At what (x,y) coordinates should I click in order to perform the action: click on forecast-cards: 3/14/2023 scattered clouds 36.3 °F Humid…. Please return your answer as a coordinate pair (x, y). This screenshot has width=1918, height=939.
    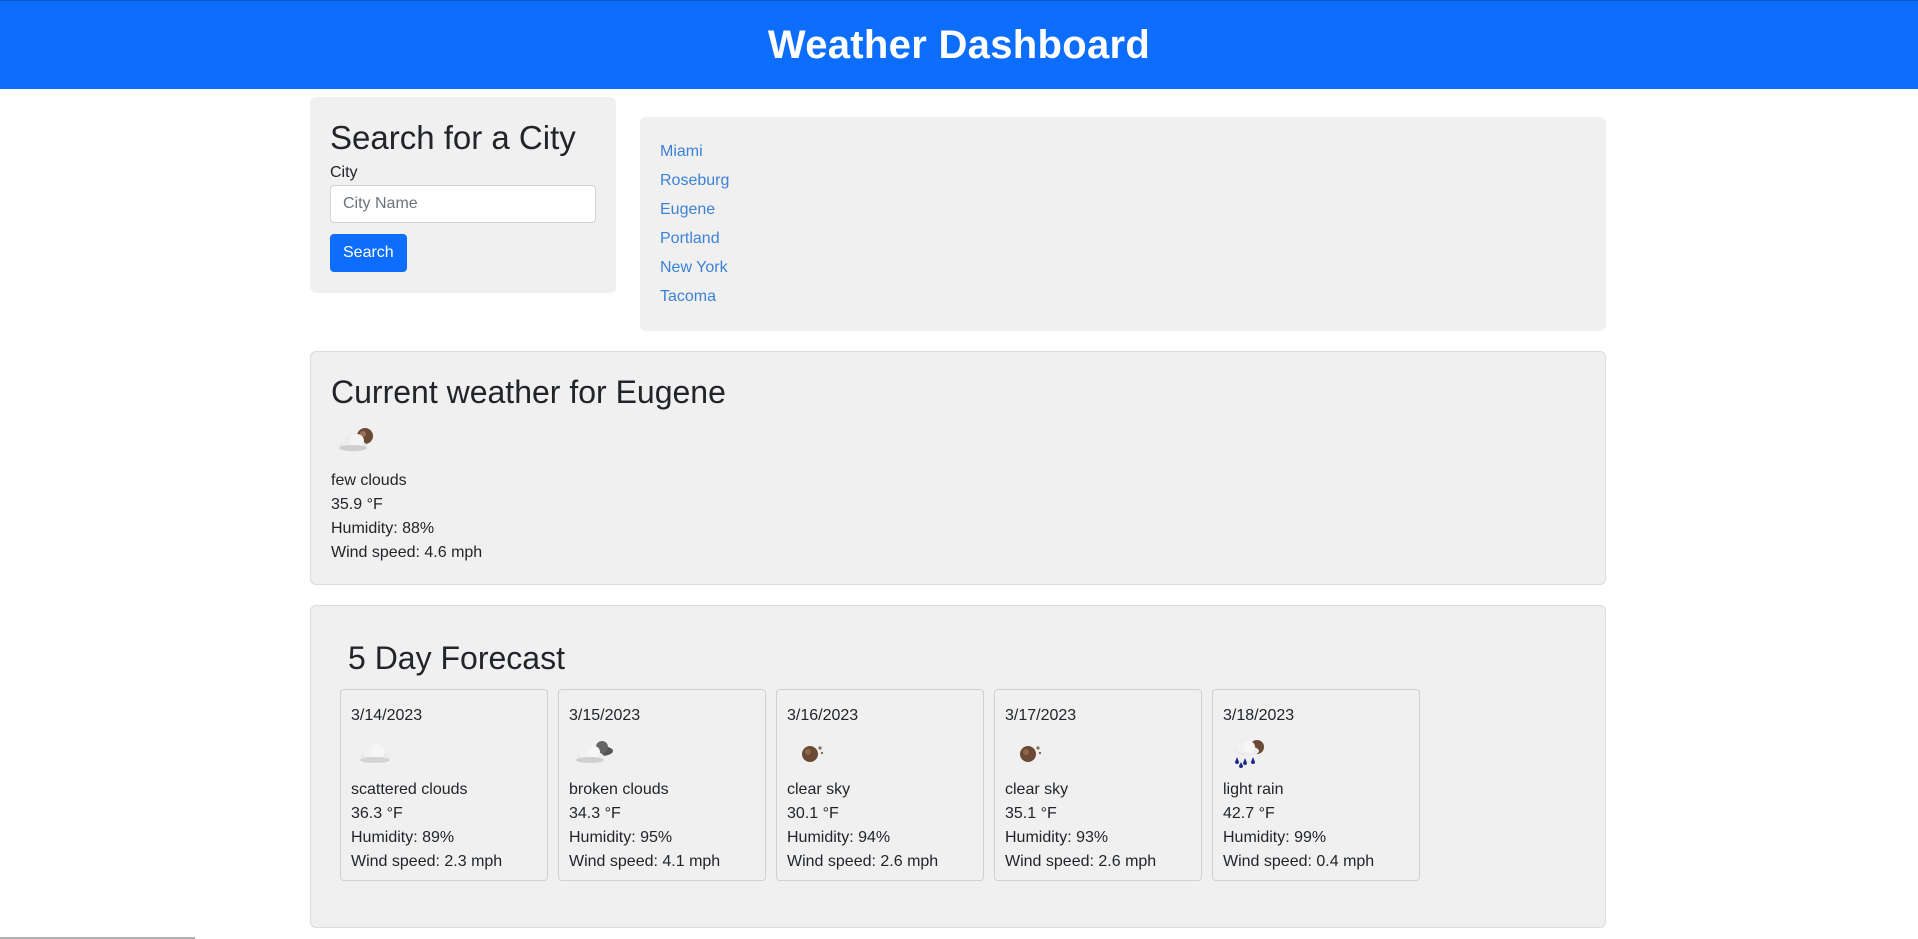
    Looking at the image, I should click on (958, 785).